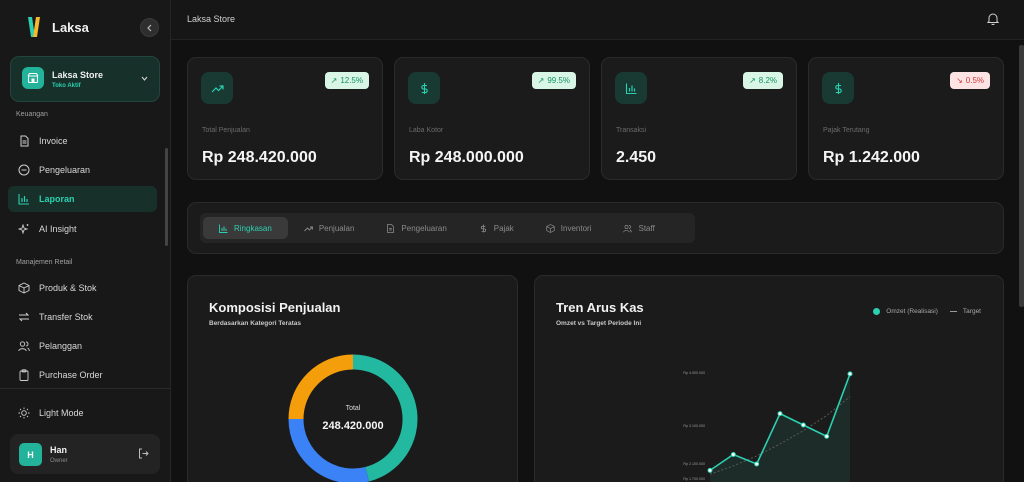  Describe the element at coordinates (492, 118) in the screenshot. I see `kpi-card-laba-kotor: ↗ 99.5% Laba Kotor Rp 248.000.000` at that location.